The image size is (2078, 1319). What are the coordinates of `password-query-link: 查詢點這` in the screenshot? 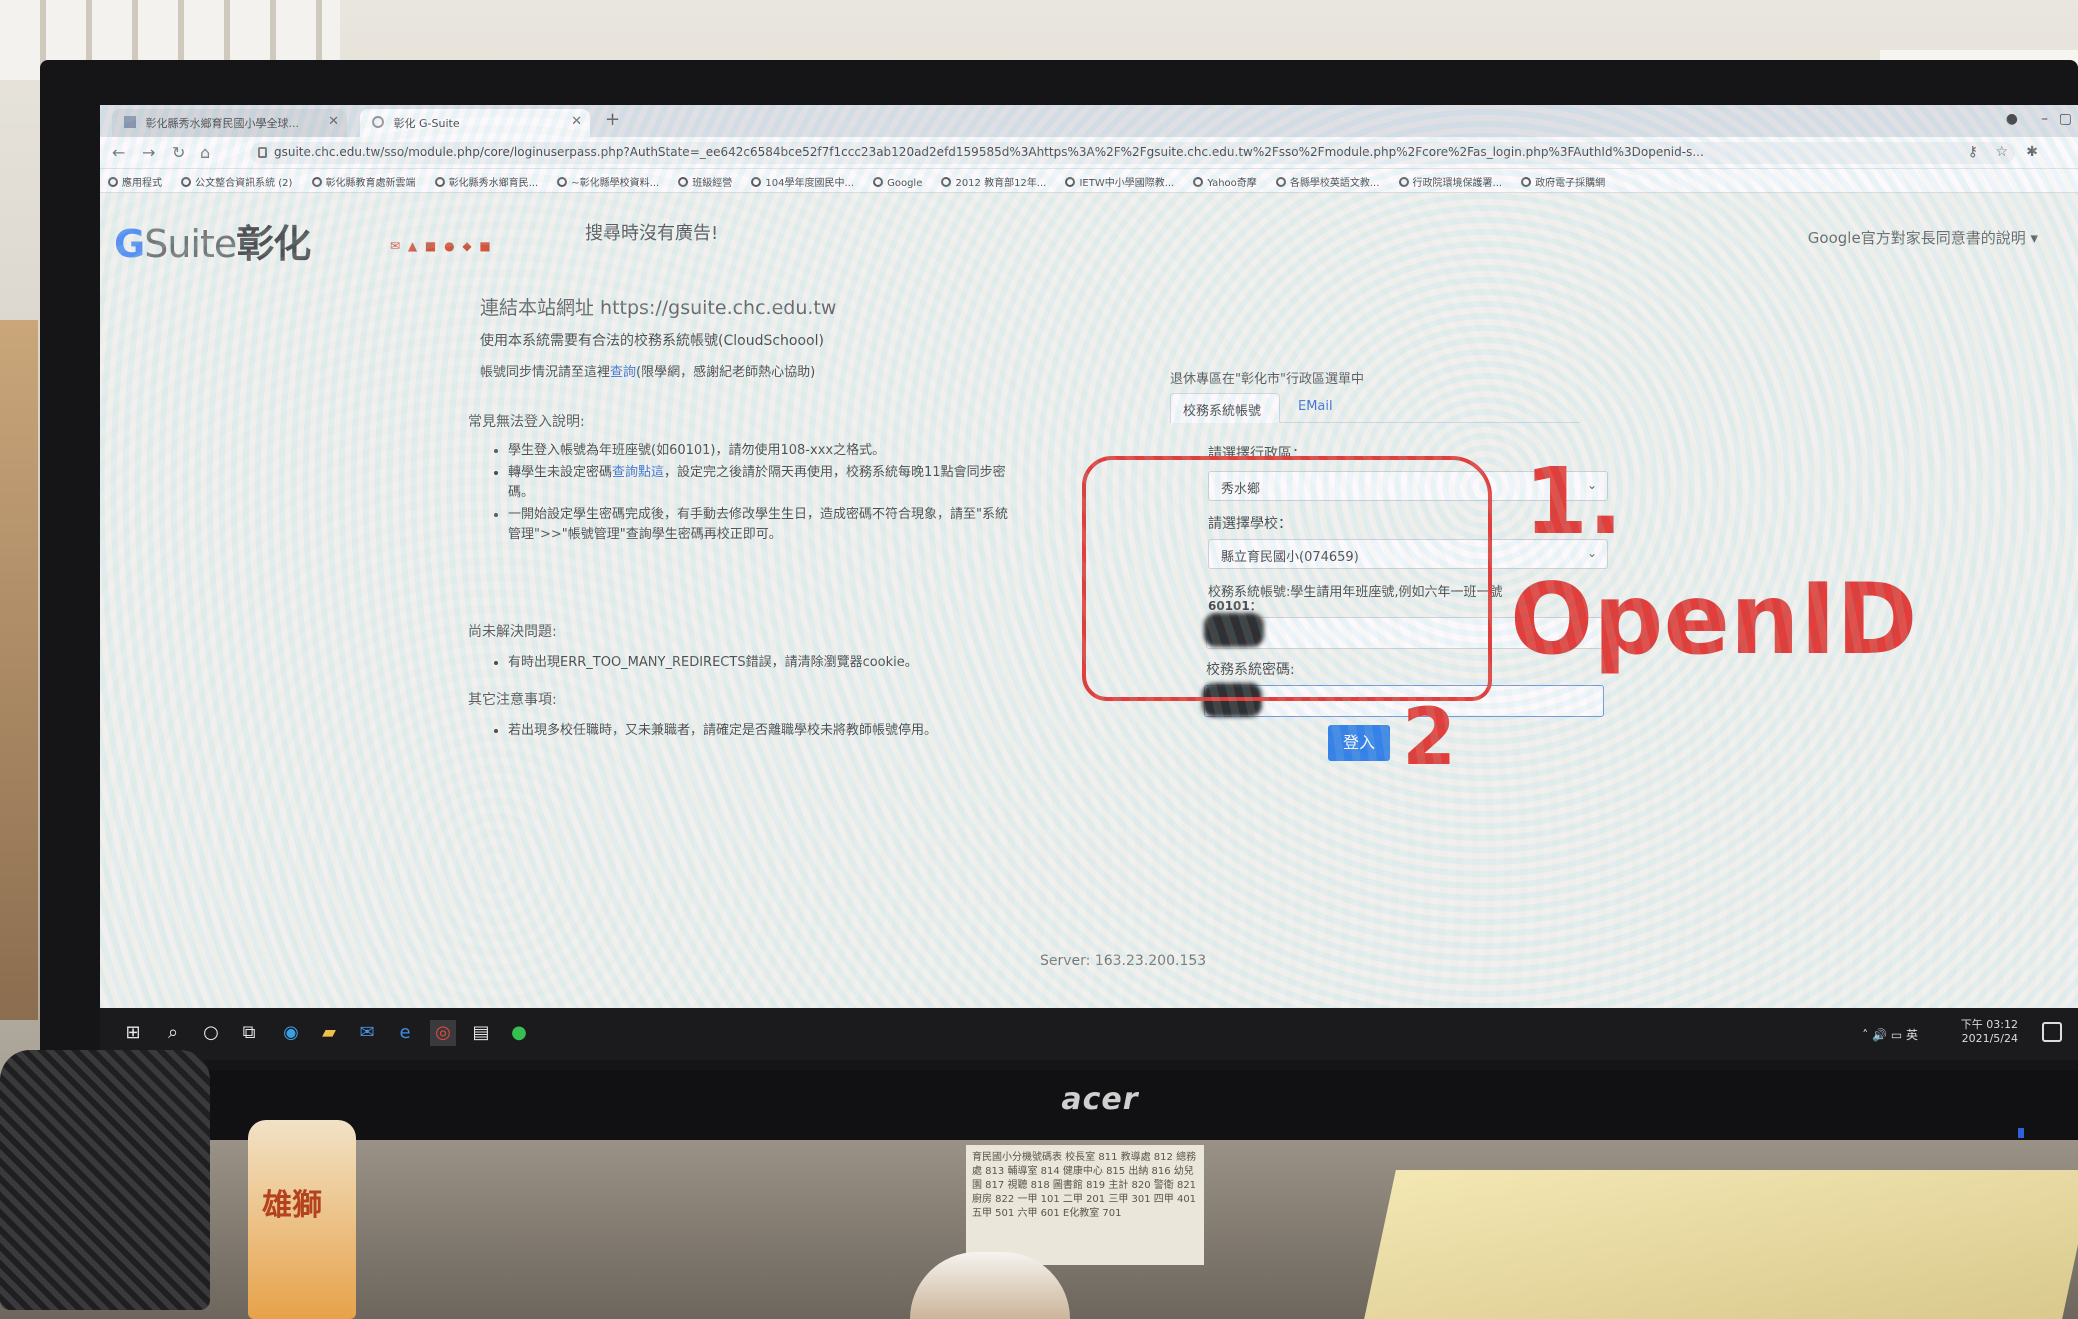 It's located at (638, 472).